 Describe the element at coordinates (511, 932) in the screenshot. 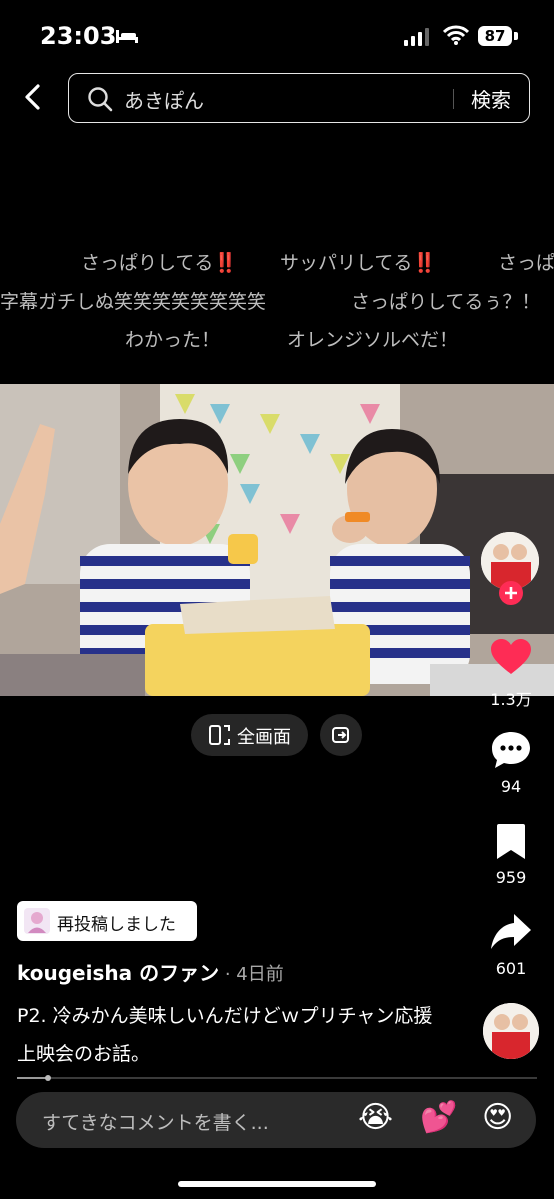

I see `share-arrow-icon` at that location.